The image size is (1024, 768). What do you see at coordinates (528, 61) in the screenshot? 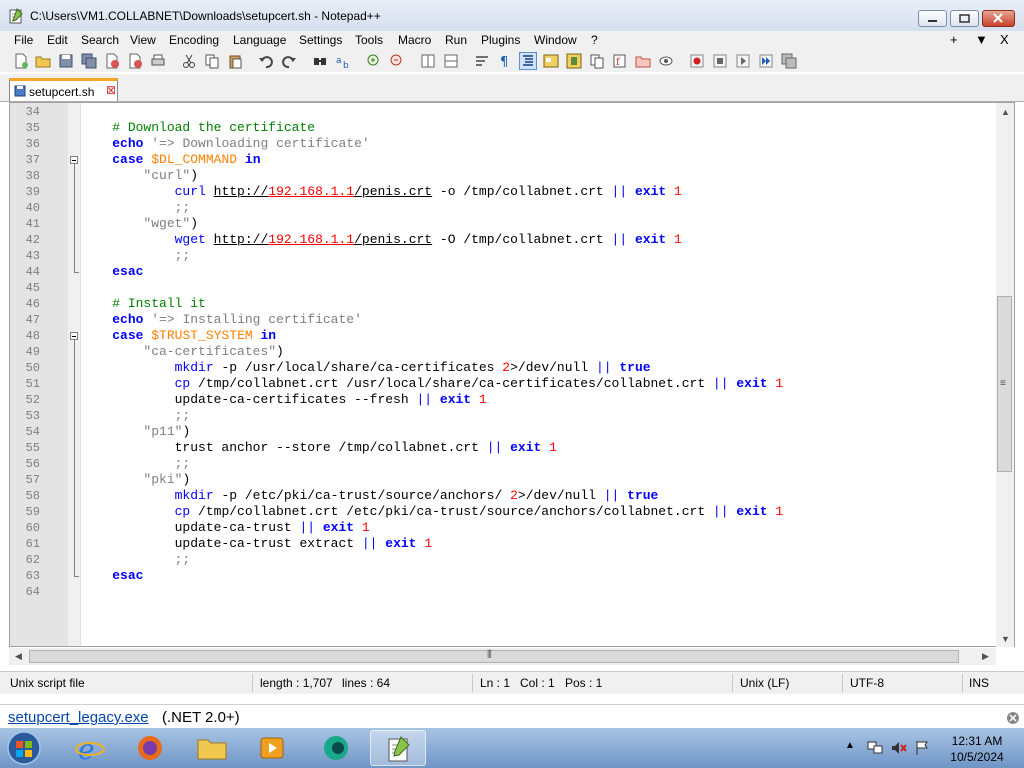
I see `indent-guide-icon` at bounding box center [528, 61].